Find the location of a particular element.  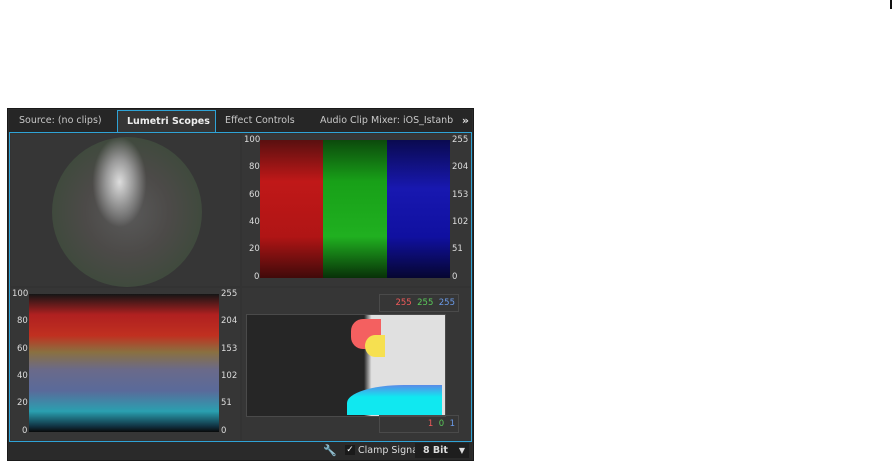

scopes-bottom-bar: 🔧 ✓ Clamp Signal 8 Bit ▼ is located at coordinates (240, 451).